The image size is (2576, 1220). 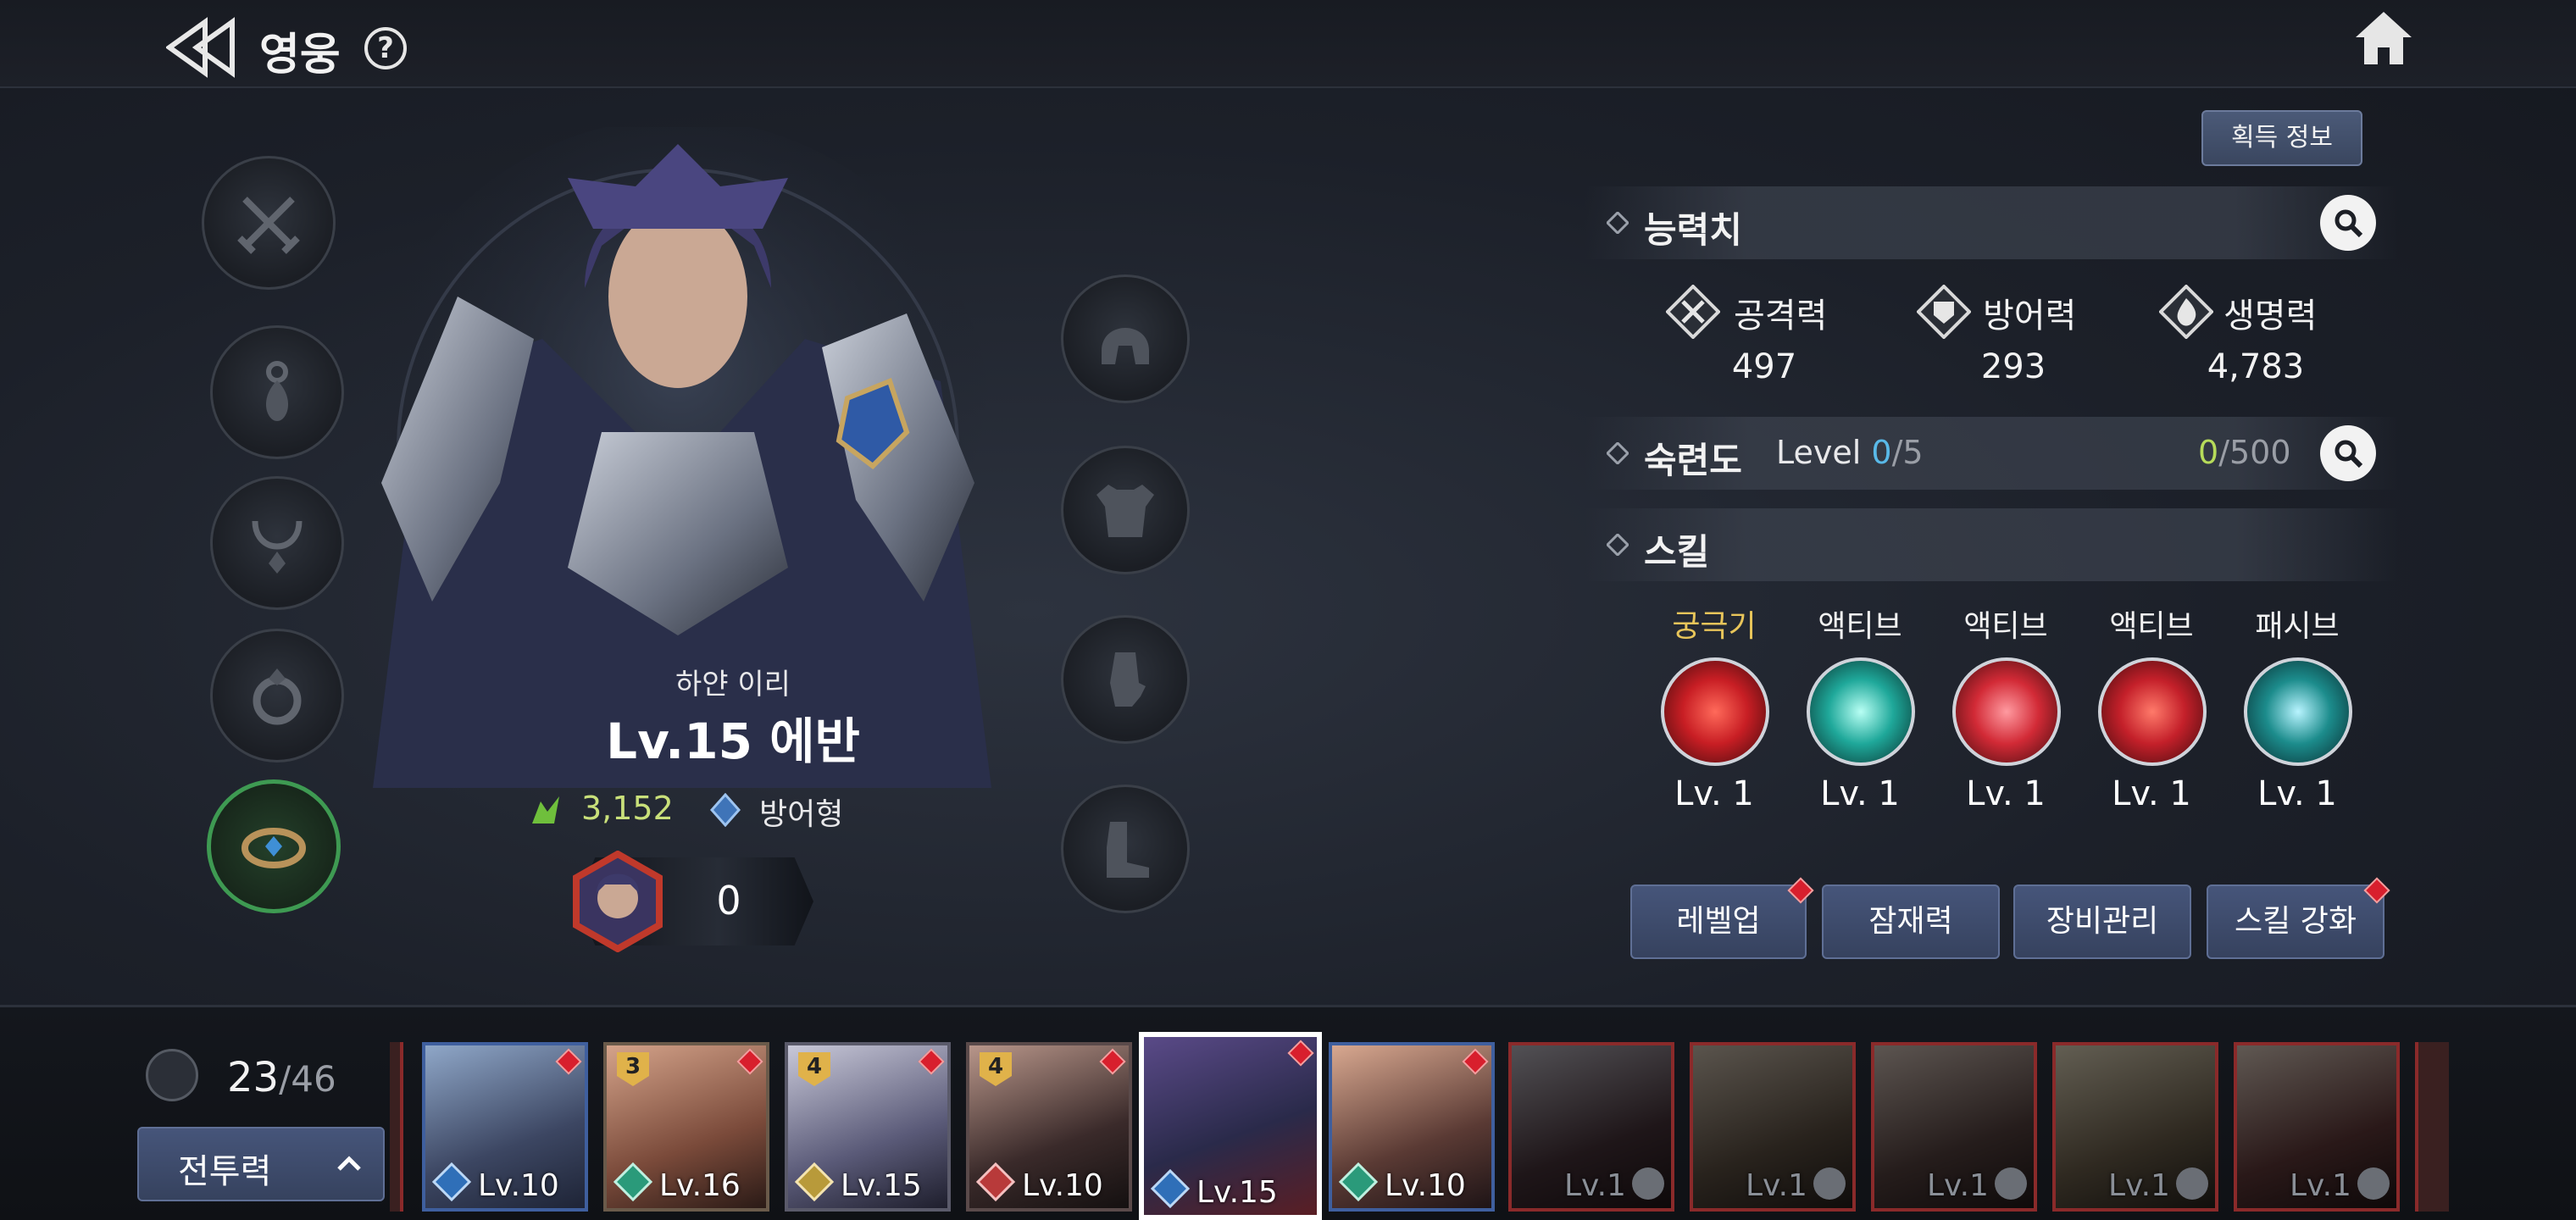 I want to click on combat-power-value: 3,152, so click(x=627, y=808).